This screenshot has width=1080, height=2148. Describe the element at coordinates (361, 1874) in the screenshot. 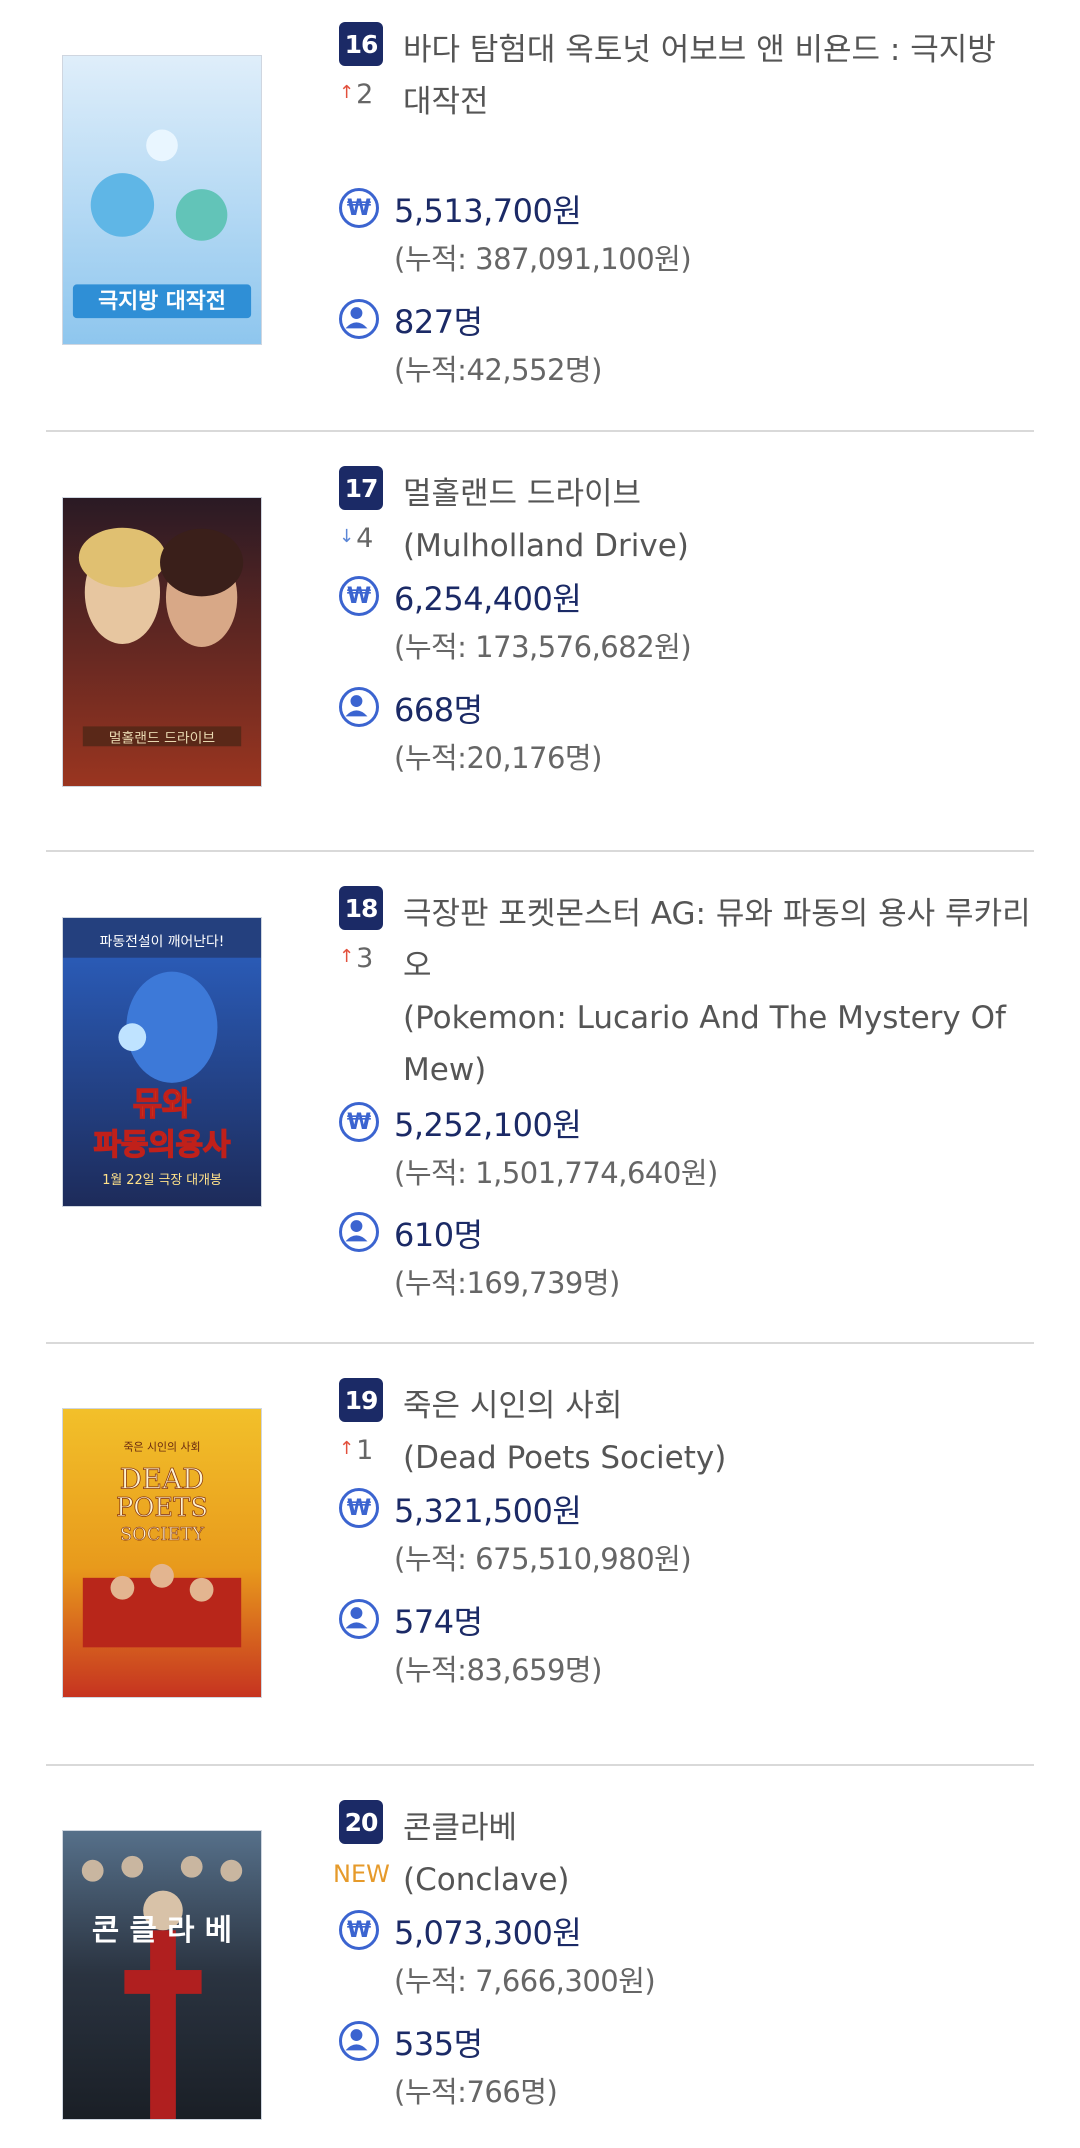

I see `new-entry-label: NEW` at that location.